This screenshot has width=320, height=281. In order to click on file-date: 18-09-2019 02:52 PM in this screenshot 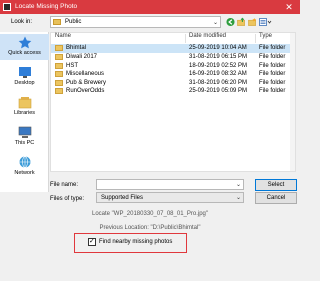, I will do `click(218, 65)`.